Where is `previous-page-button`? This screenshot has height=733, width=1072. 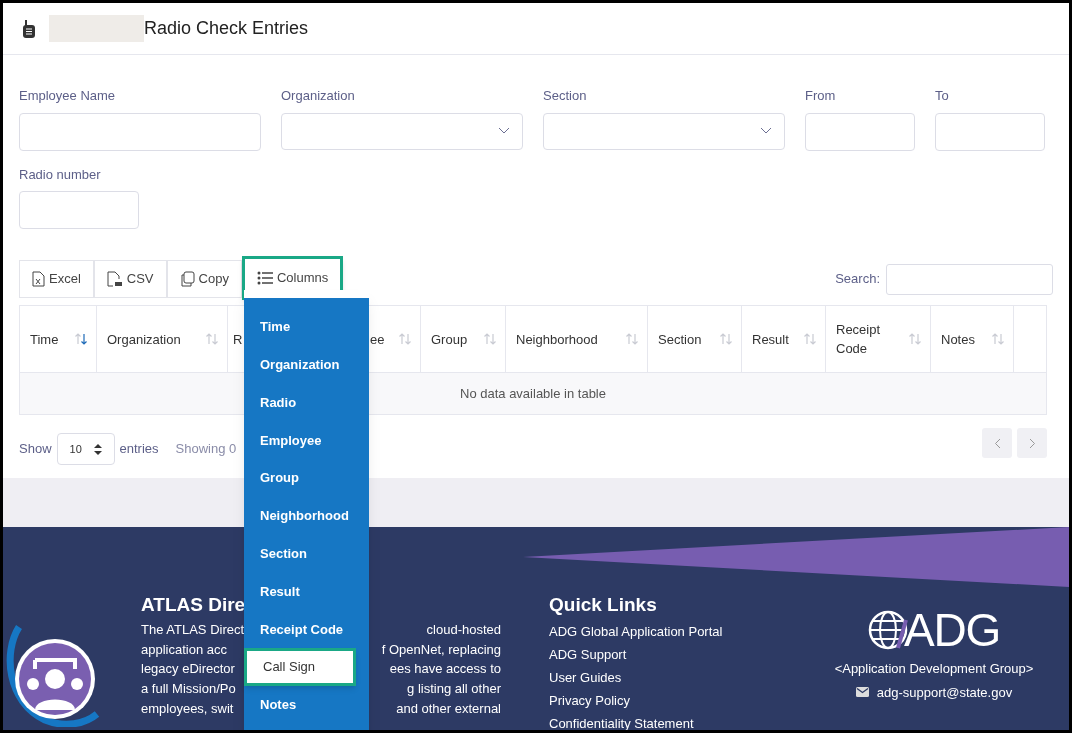 previous-page-button is located at coordinates (997, 443).